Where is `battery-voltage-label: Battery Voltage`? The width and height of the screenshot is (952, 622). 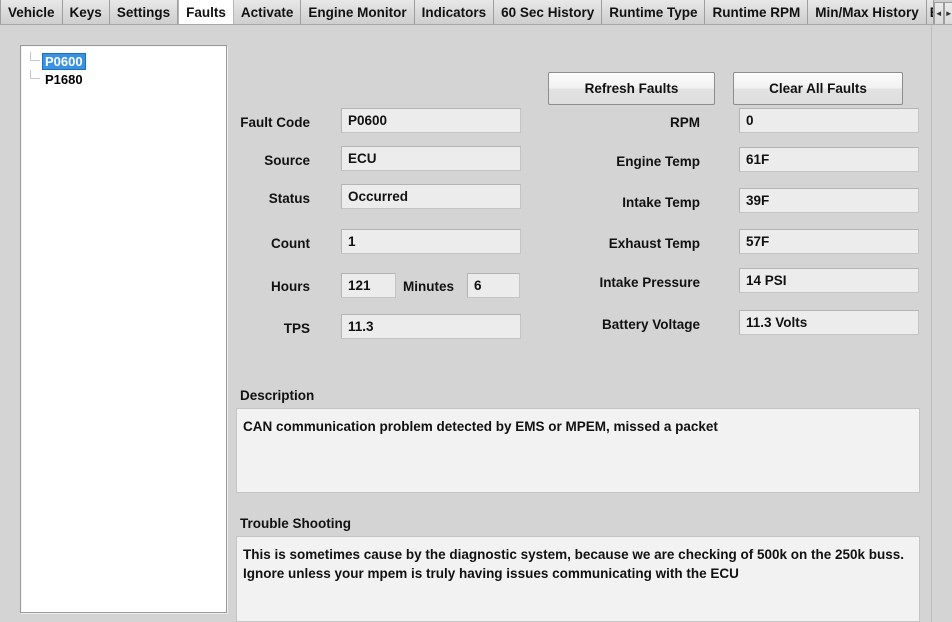
battery-voltage-label: Battery Voltage is located at coordinates (650, 324).